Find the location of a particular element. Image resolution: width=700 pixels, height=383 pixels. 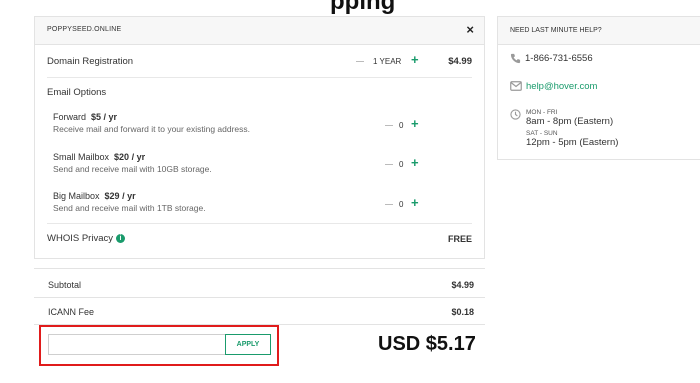

close-icon: × is located at coordinates (470, 29).